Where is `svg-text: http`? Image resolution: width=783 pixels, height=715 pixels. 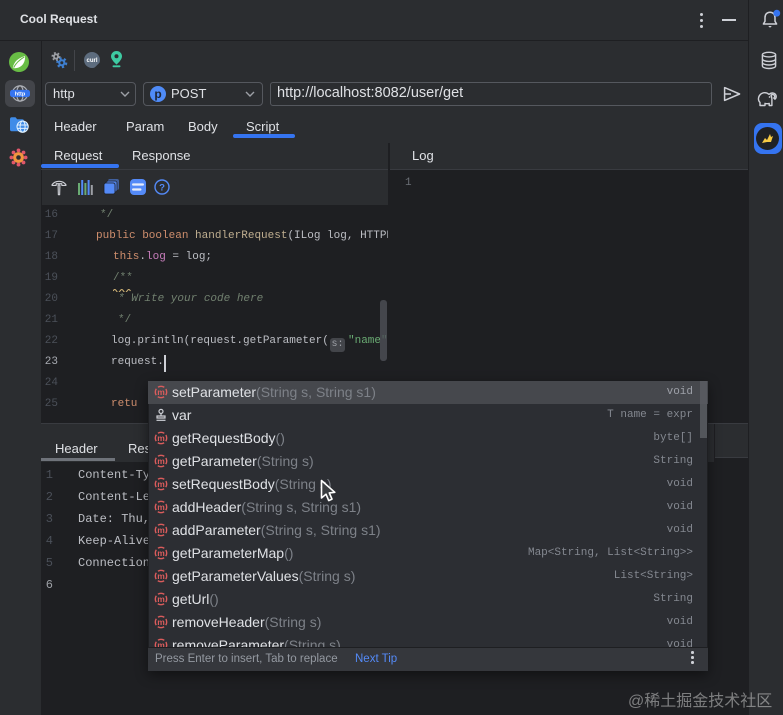 svg-text: http is located at coordinates (20, 95).